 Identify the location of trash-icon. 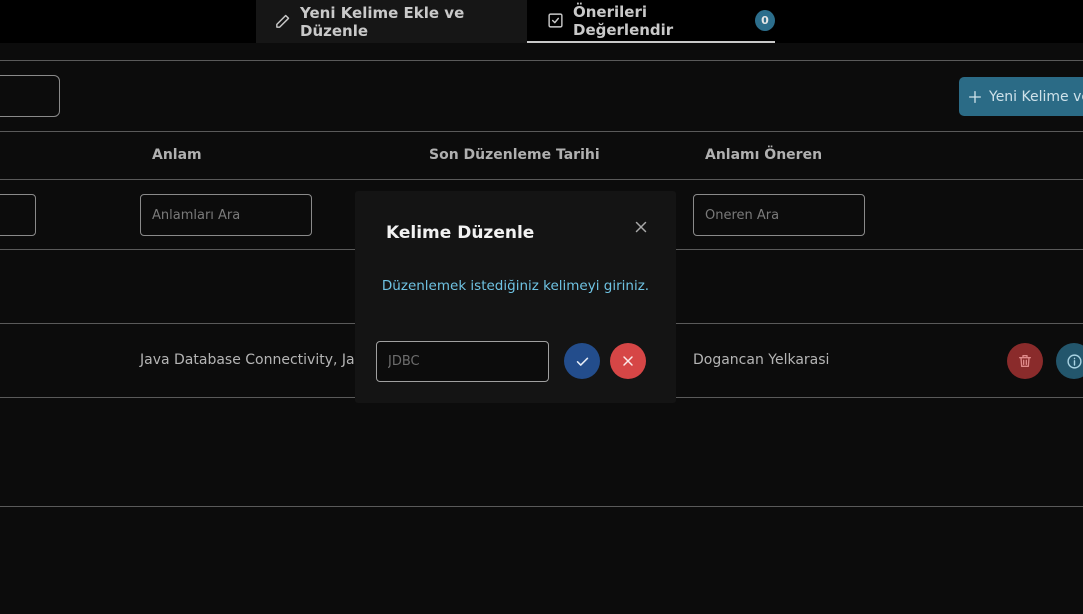
(1025, 361).